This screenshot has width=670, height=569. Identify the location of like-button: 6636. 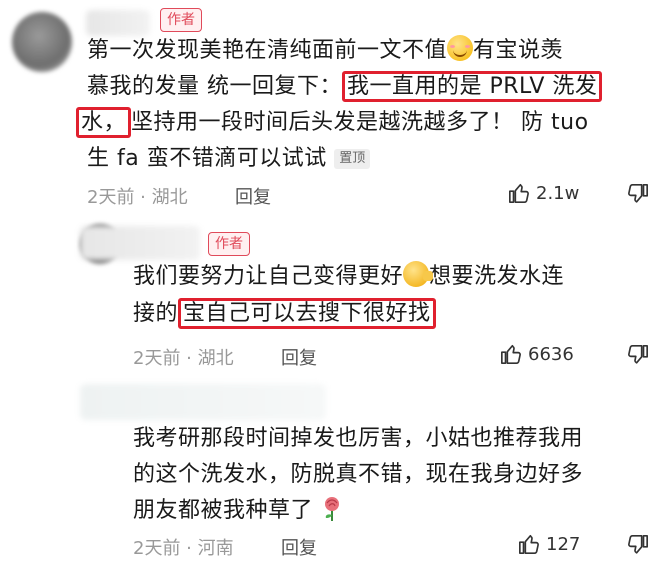
(537, 354).